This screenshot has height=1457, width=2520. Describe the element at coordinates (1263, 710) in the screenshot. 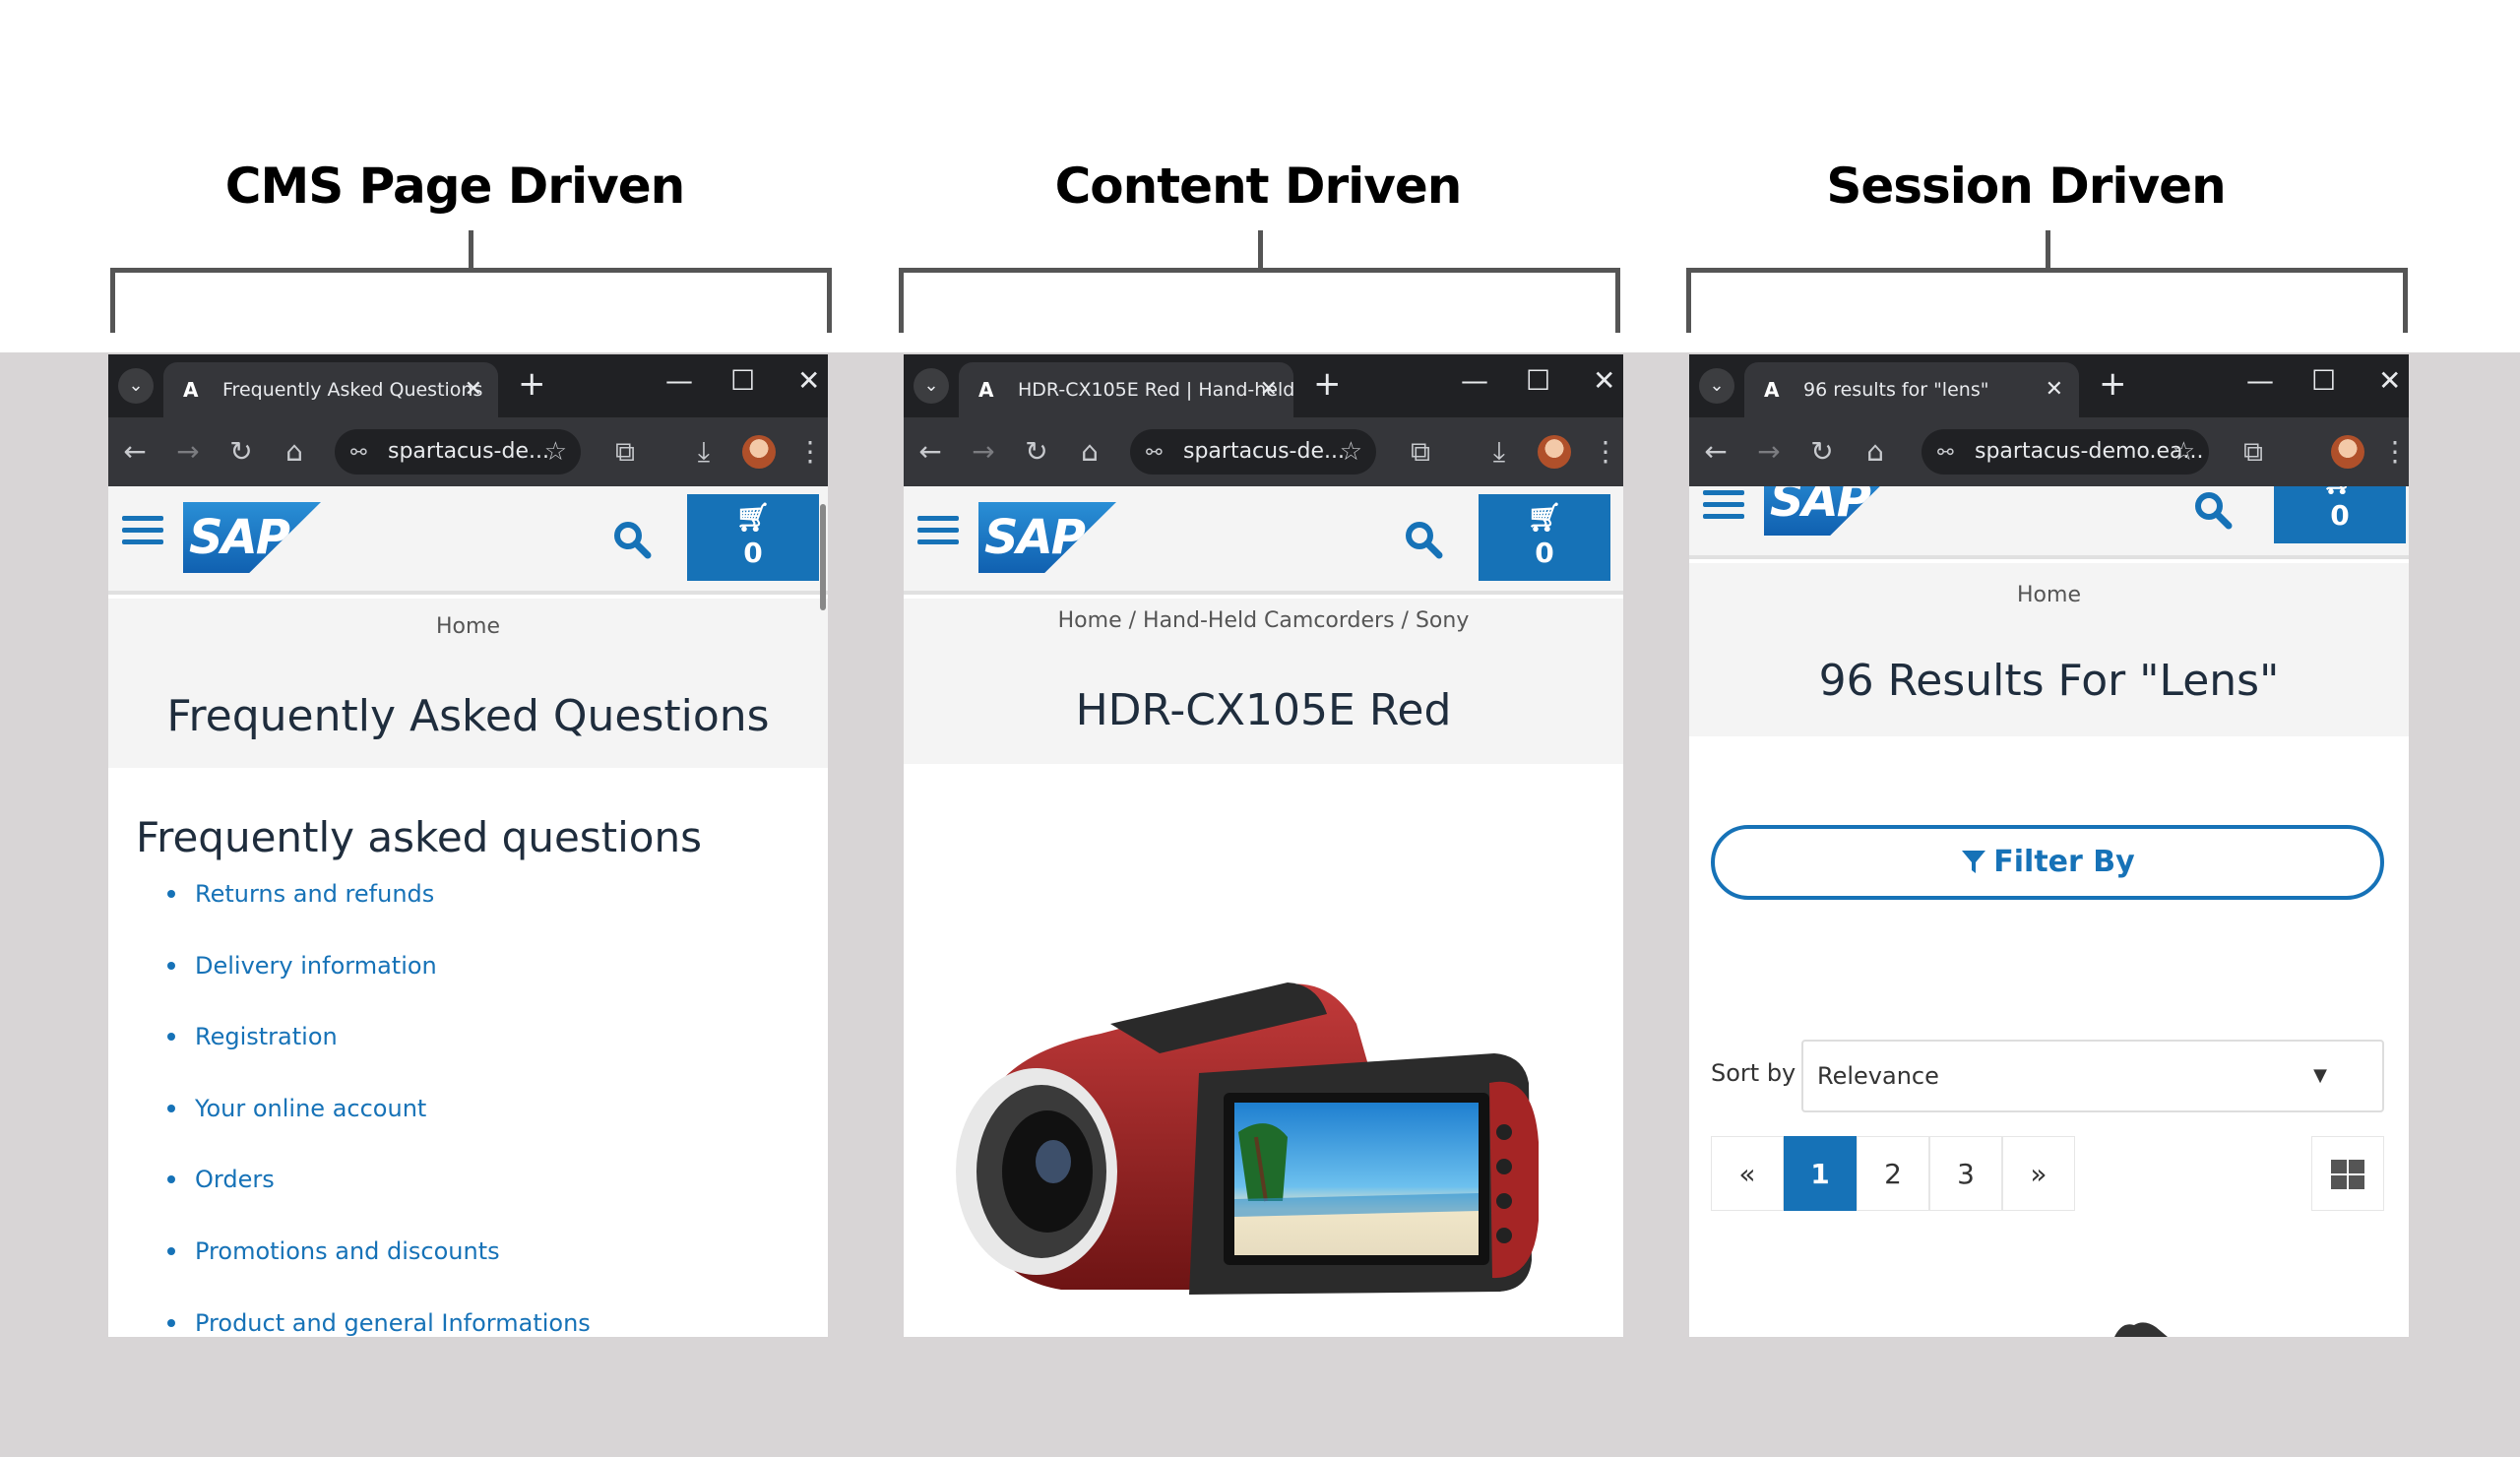

I see `page-title: HDR-CX105E Red` at that location.